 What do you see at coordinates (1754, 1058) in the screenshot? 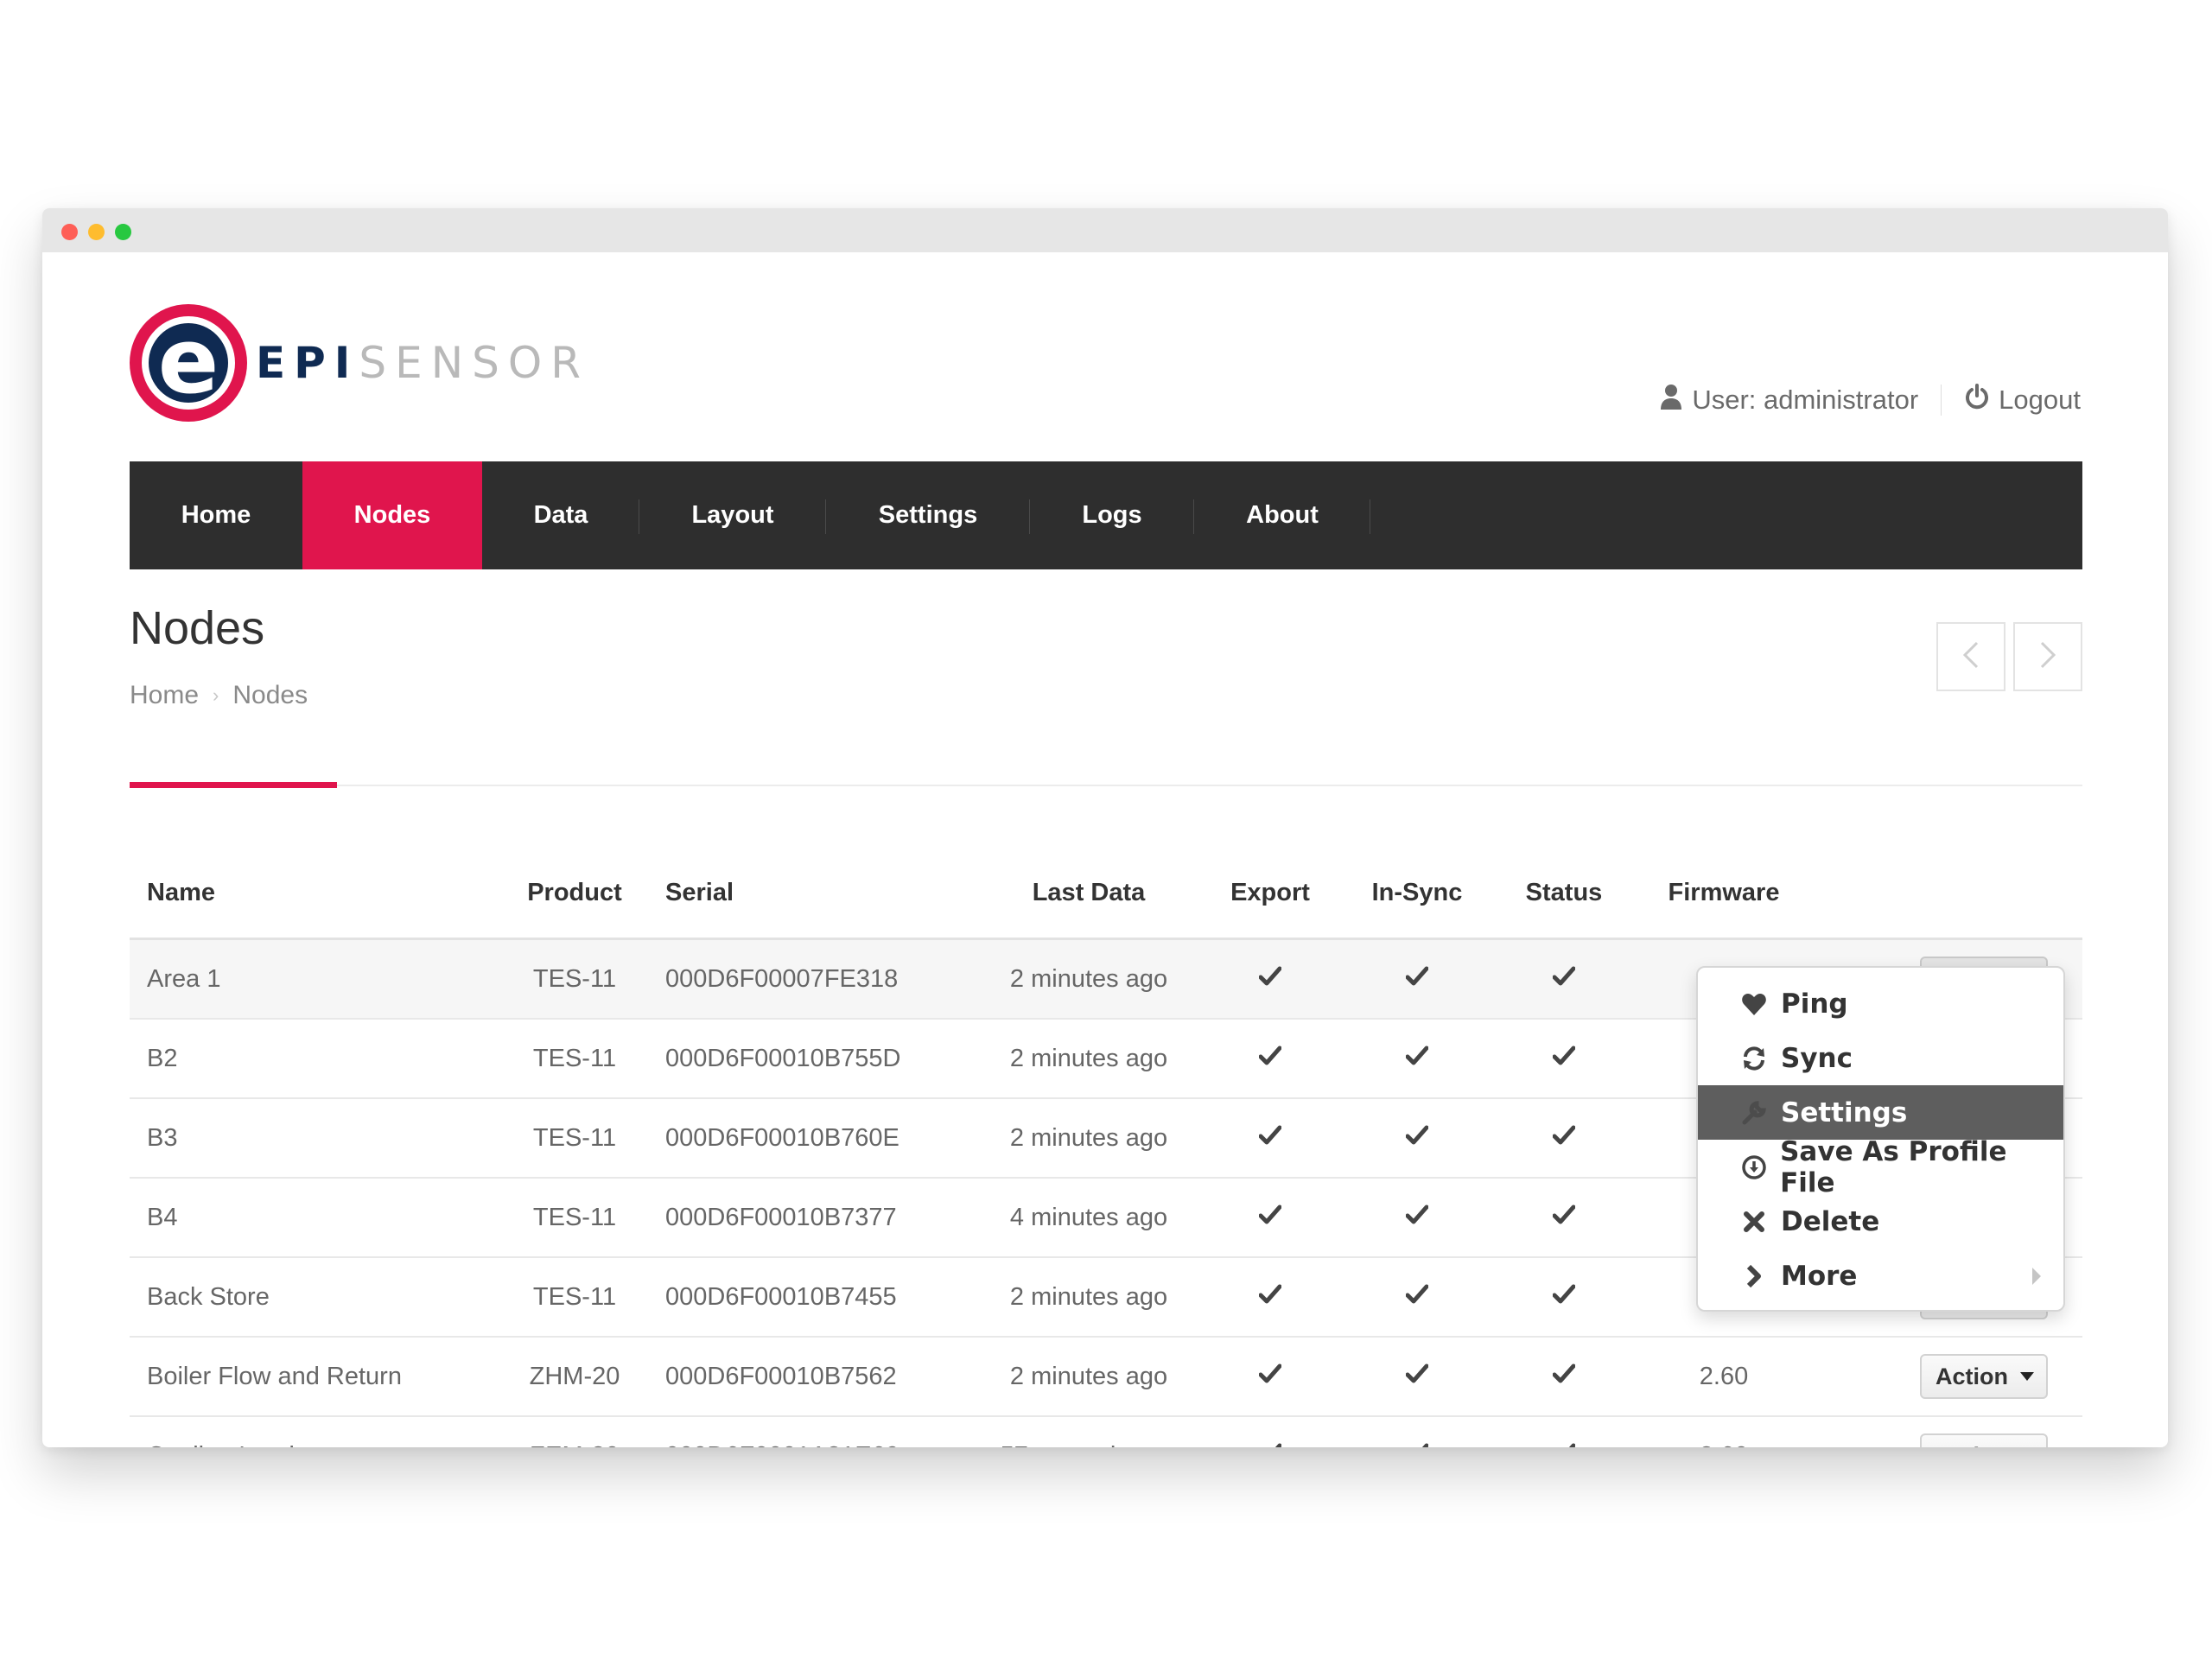
I see `refresh-icon` at bounding box center [1754, 1058].